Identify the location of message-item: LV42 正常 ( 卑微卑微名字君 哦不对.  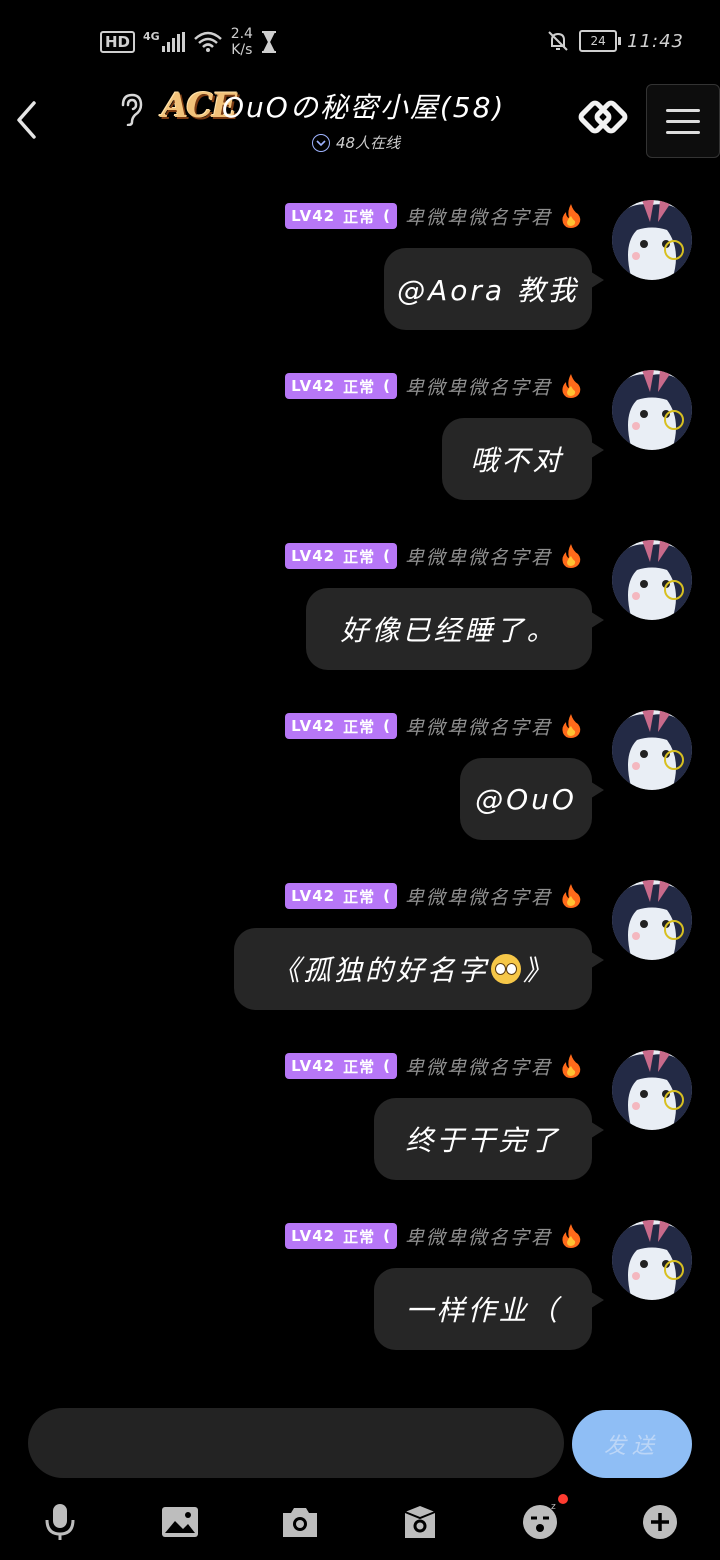
(360, 425).